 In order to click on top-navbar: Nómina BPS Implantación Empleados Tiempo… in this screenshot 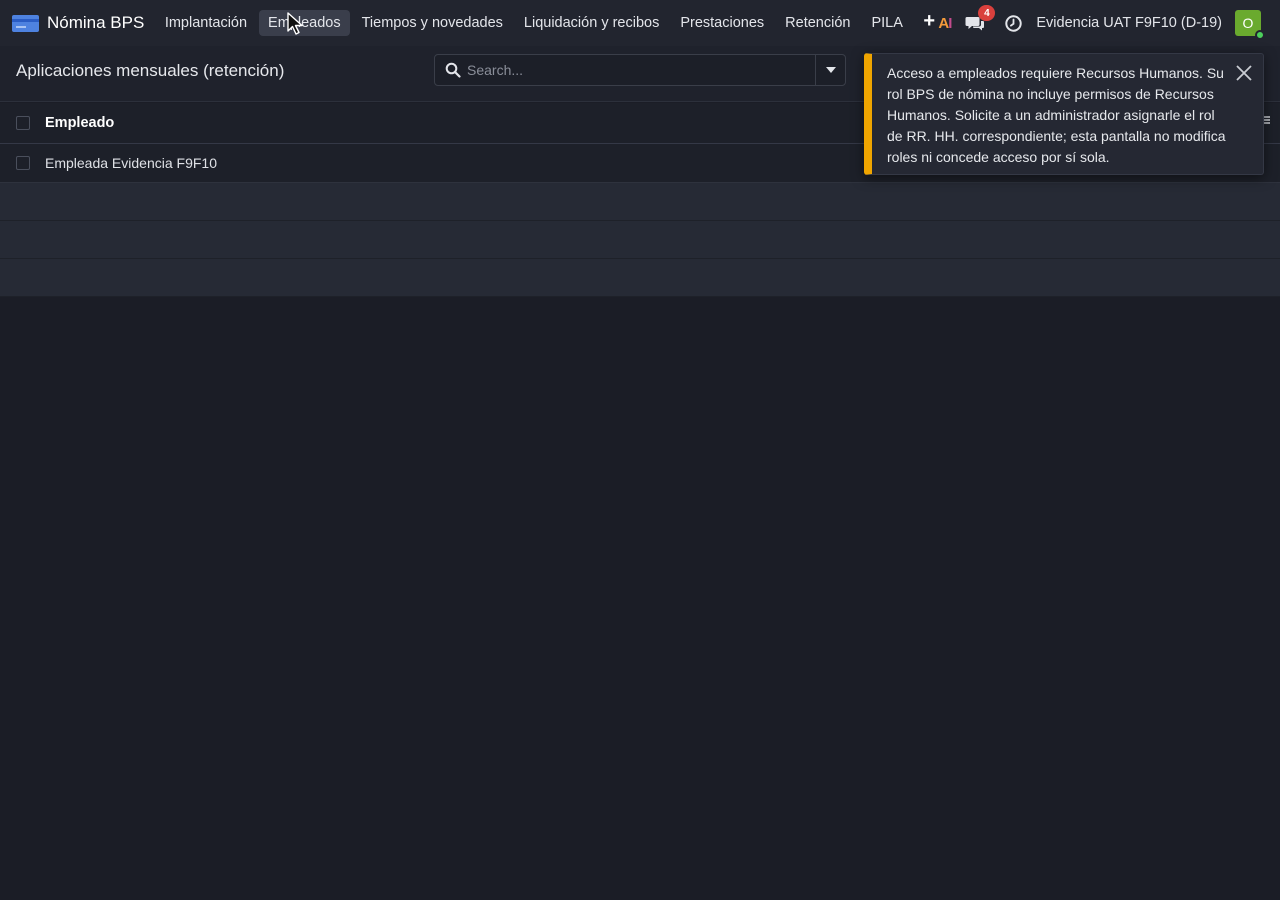, I will do `click(640, 23)`.